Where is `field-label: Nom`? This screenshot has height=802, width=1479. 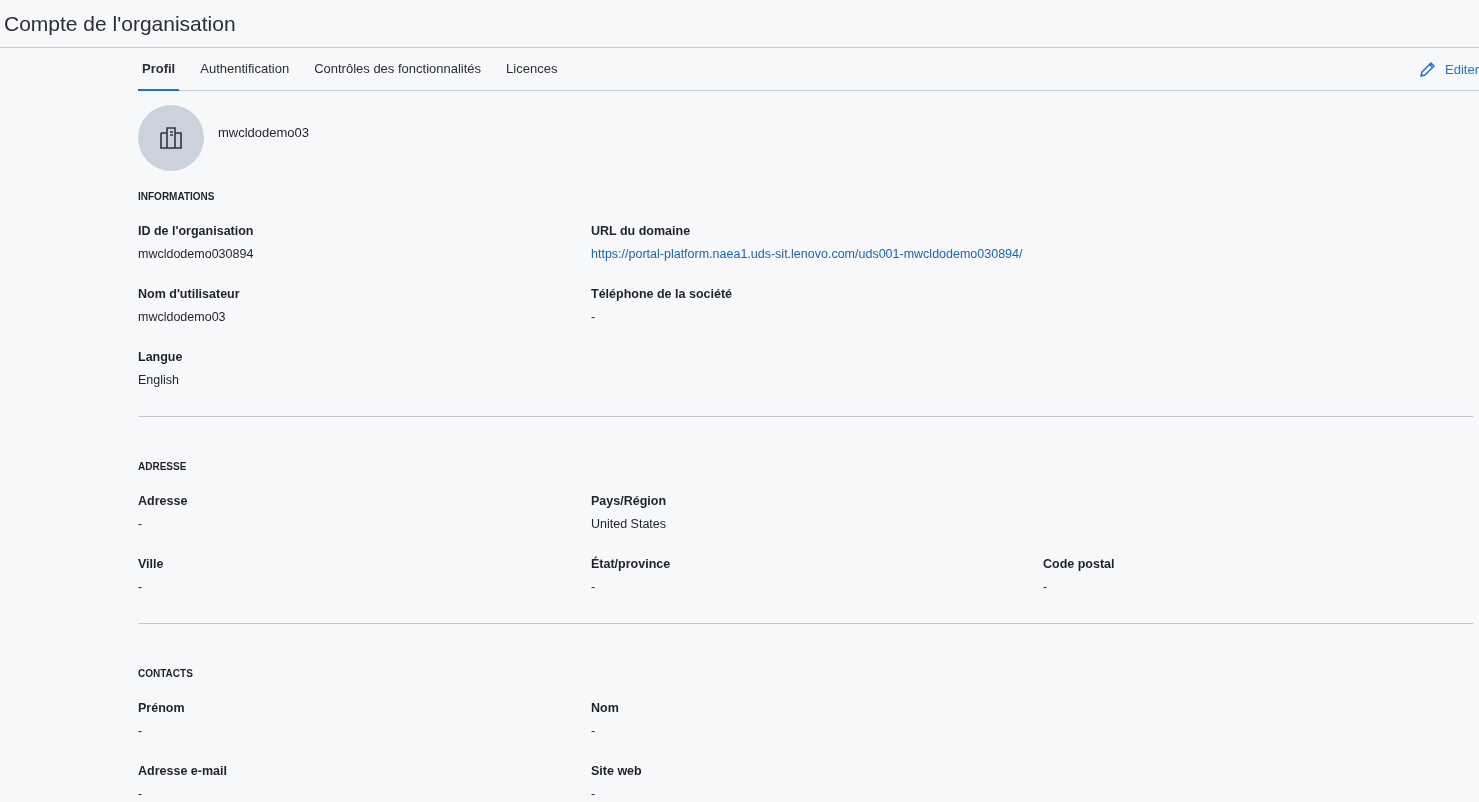 field-label: Nom is located at coordinates (605, 708).